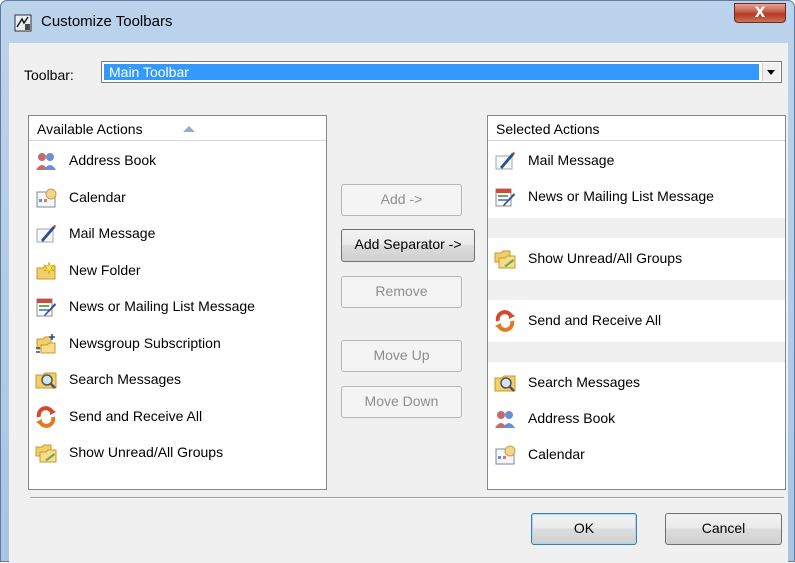 The height and width of the screenshot is (563, 795). Describe the element at coordinates (105, 269) in the screenshot. I see `available-item-label: New Folder` at that location.